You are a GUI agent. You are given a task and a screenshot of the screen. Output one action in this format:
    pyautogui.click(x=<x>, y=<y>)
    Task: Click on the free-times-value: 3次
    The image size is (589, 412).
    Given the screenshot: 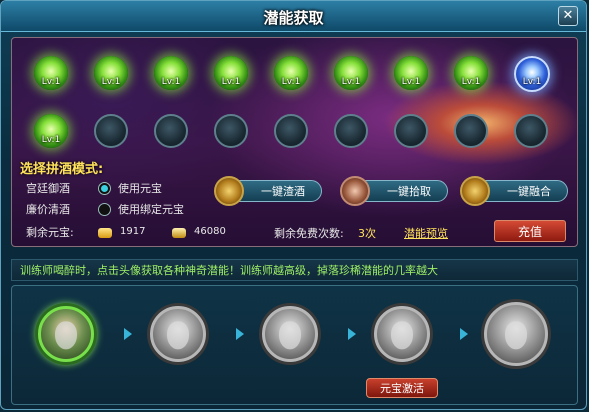 What is the action you would take?
    pyautogui.click(x=367, y=233)
    